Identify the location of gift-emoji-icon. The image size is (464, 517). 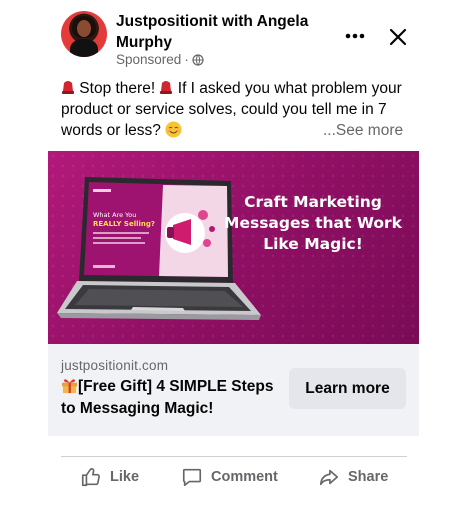
(69, 386).